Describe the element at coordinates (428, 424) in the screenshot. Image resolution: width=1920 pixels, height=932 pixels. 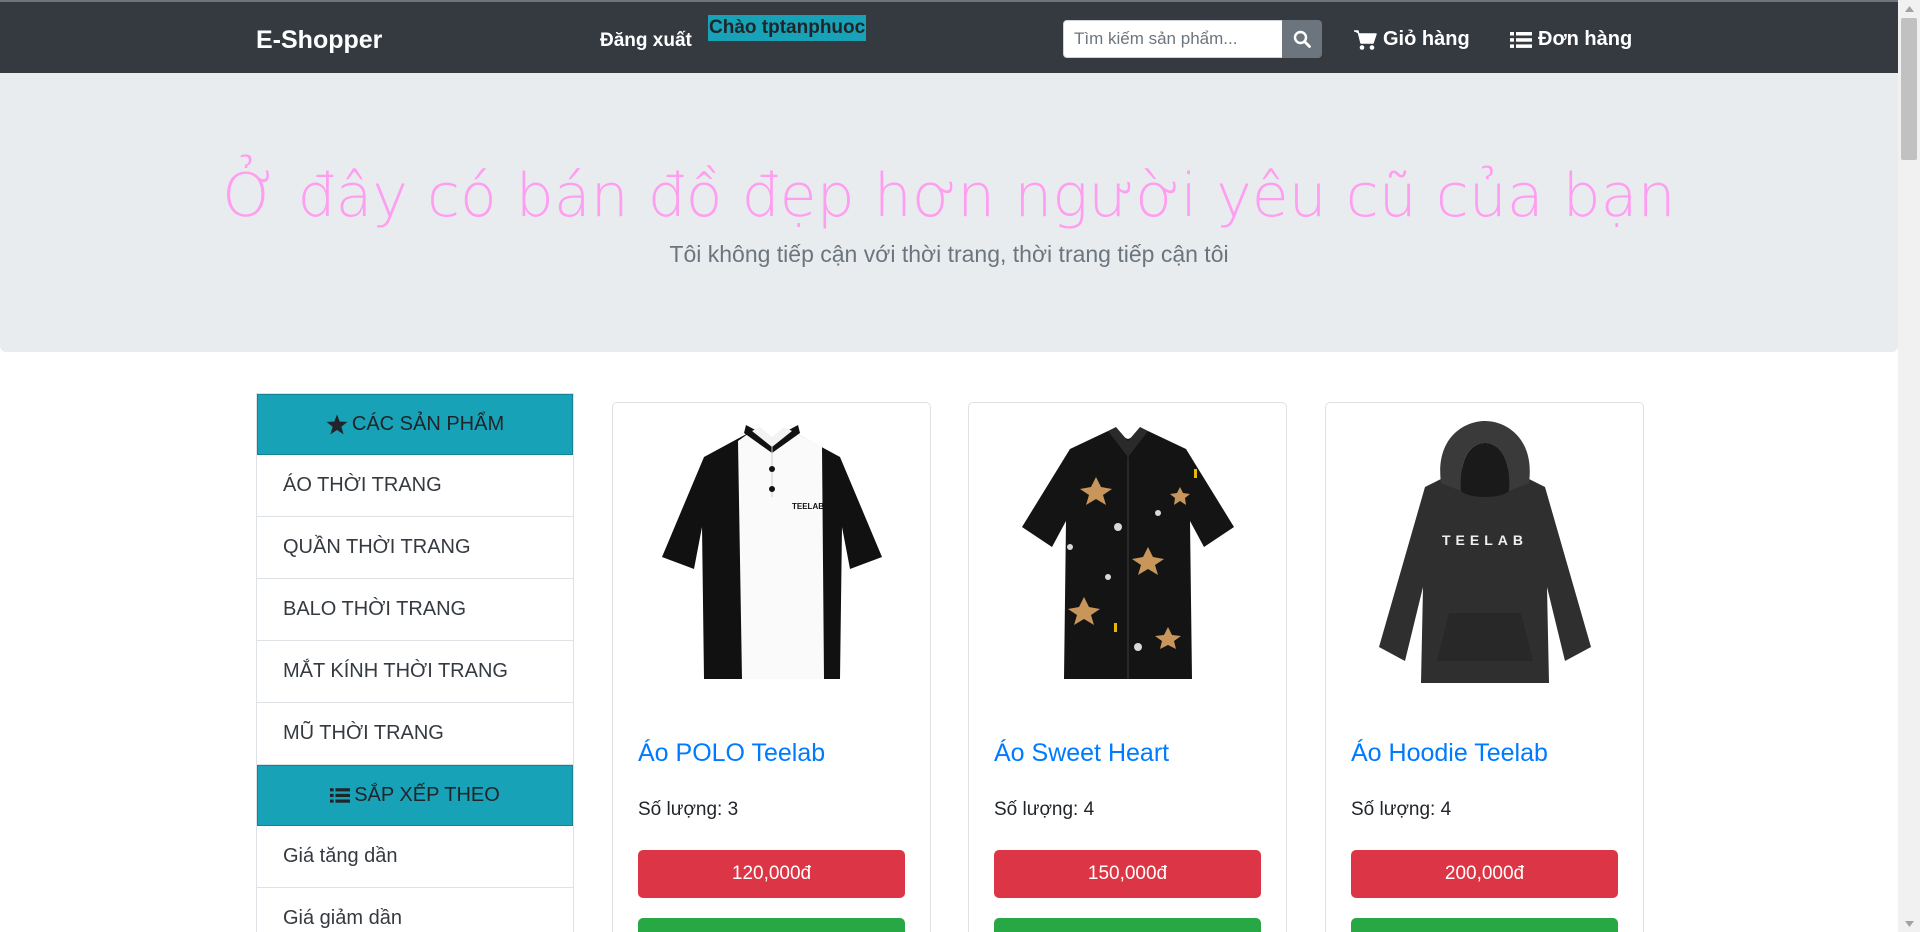
I see `categories-header-label: CÁC SẢN PHẨM` at that location.